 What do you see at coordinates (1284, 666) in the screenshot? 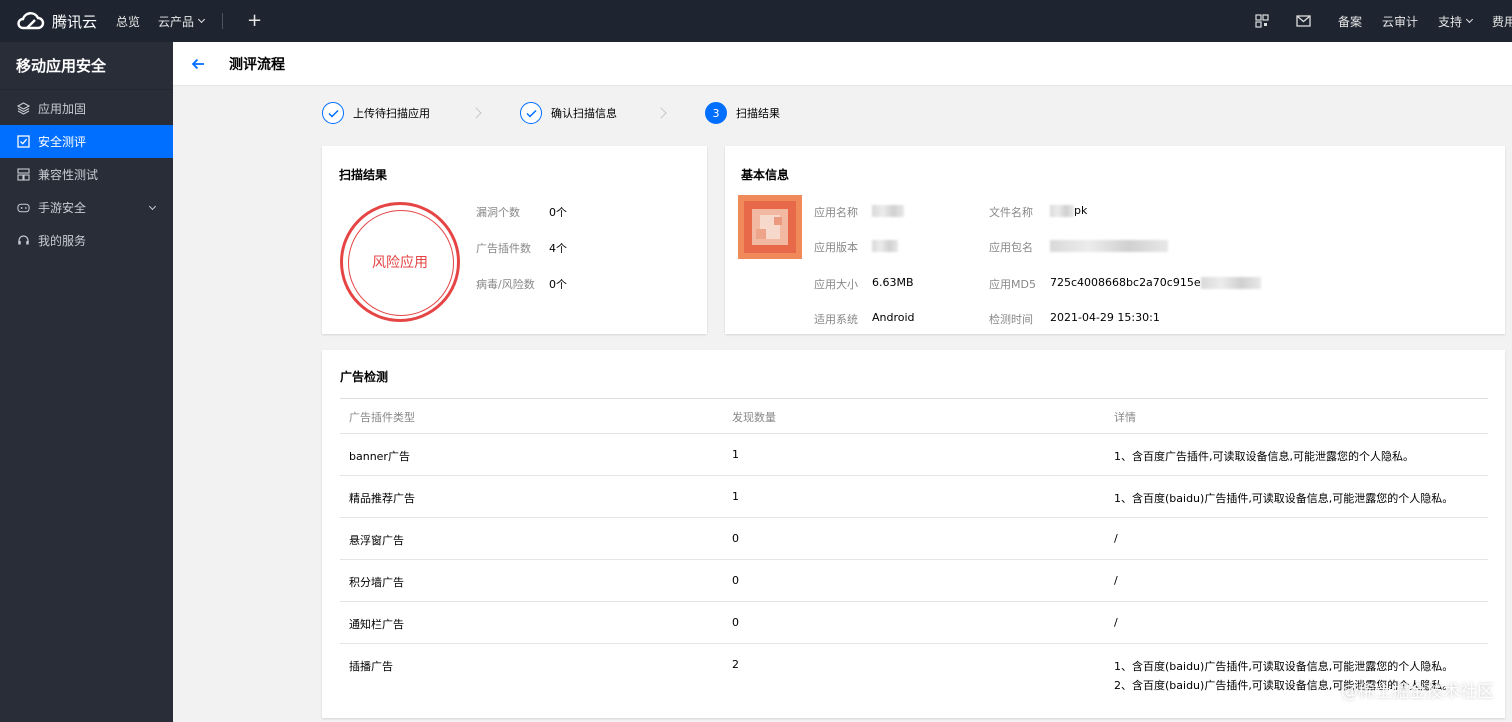
I see `ad-detail-line: 1、含百度(baidu)广告插件,可读取设备信息,可能泄露您的个人隐私。` at bounding box center [1284, 666].